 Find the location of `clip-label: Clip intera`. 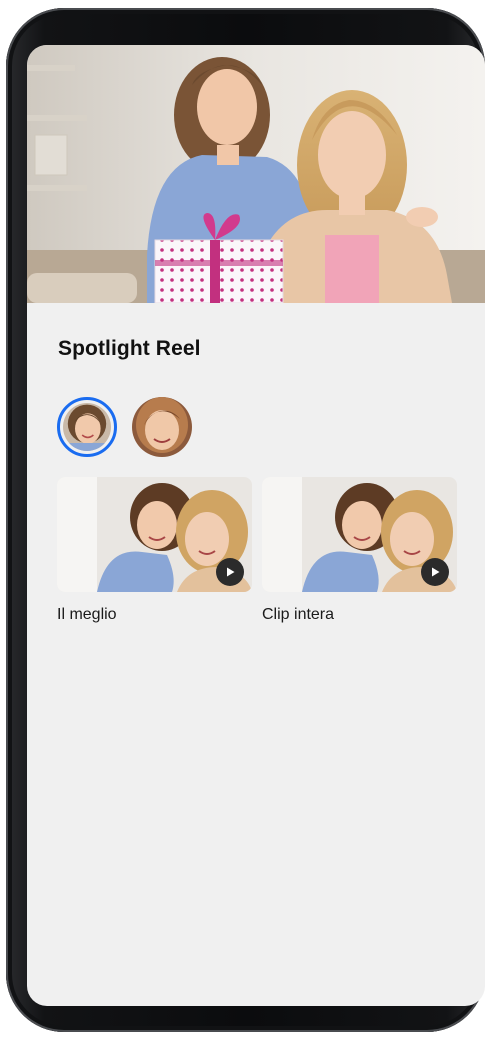

clip-label: Clip intera is located at coordinates (298, 614).